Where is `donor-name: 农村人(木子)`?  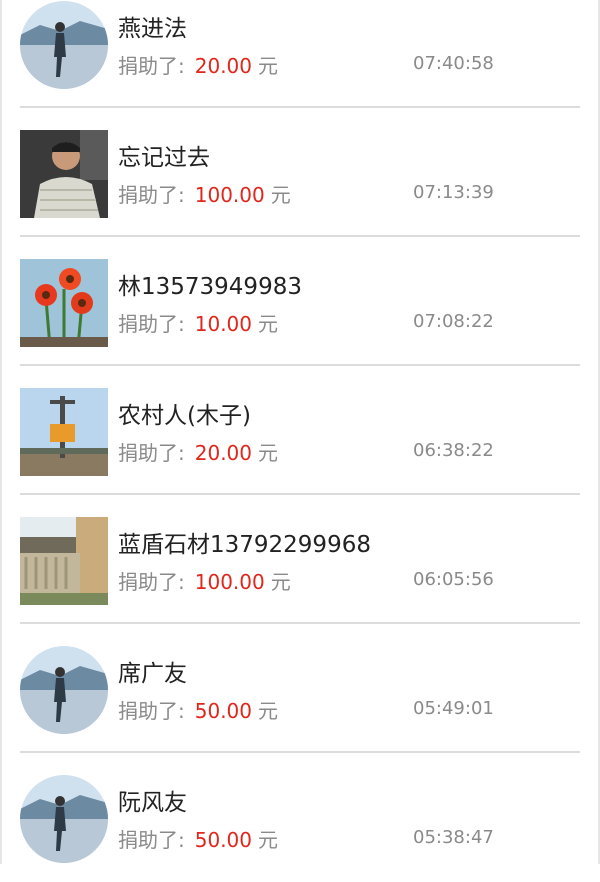
donor-name: 农村人(木子) is located at coordinates (184, 416).